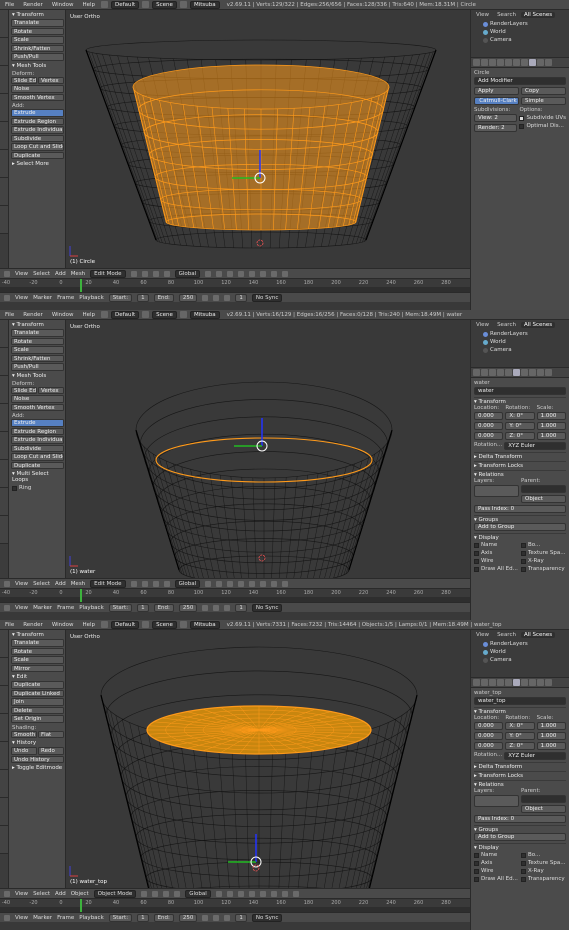  What do you see at coordinates (204, 4) in the screenshot?
I see `render-engine-selector: Mitsuba` at bounding box center [204, 4].